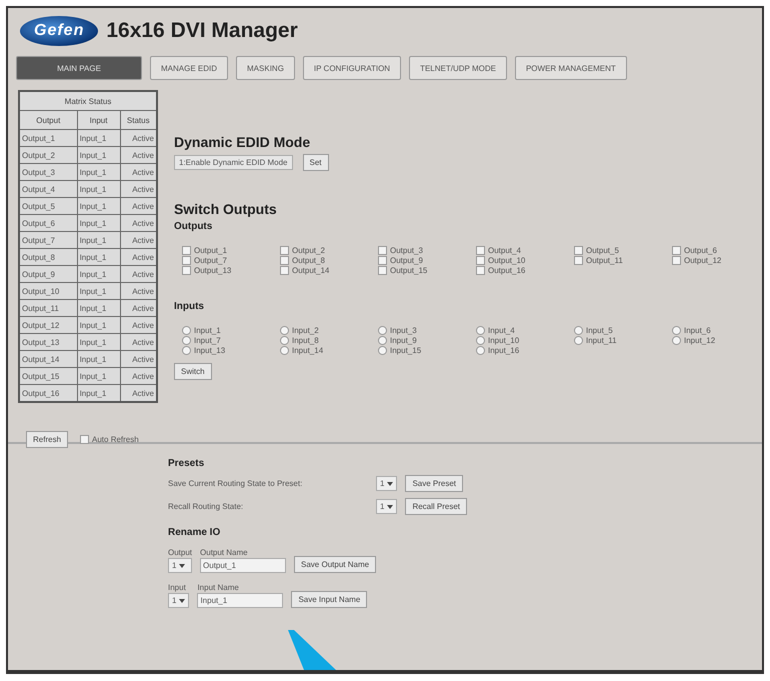  What do you see at coordinates (329, 250) in the screenshot?
I see `output-checkbox: Output_2` at bounding box center [329, 250].